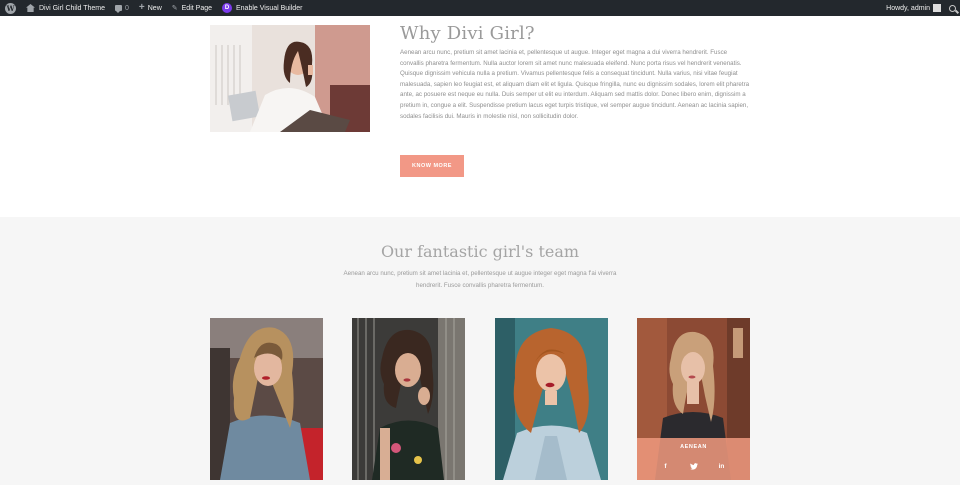  I want to click on wordpress-icon: W, so click(10, 8).